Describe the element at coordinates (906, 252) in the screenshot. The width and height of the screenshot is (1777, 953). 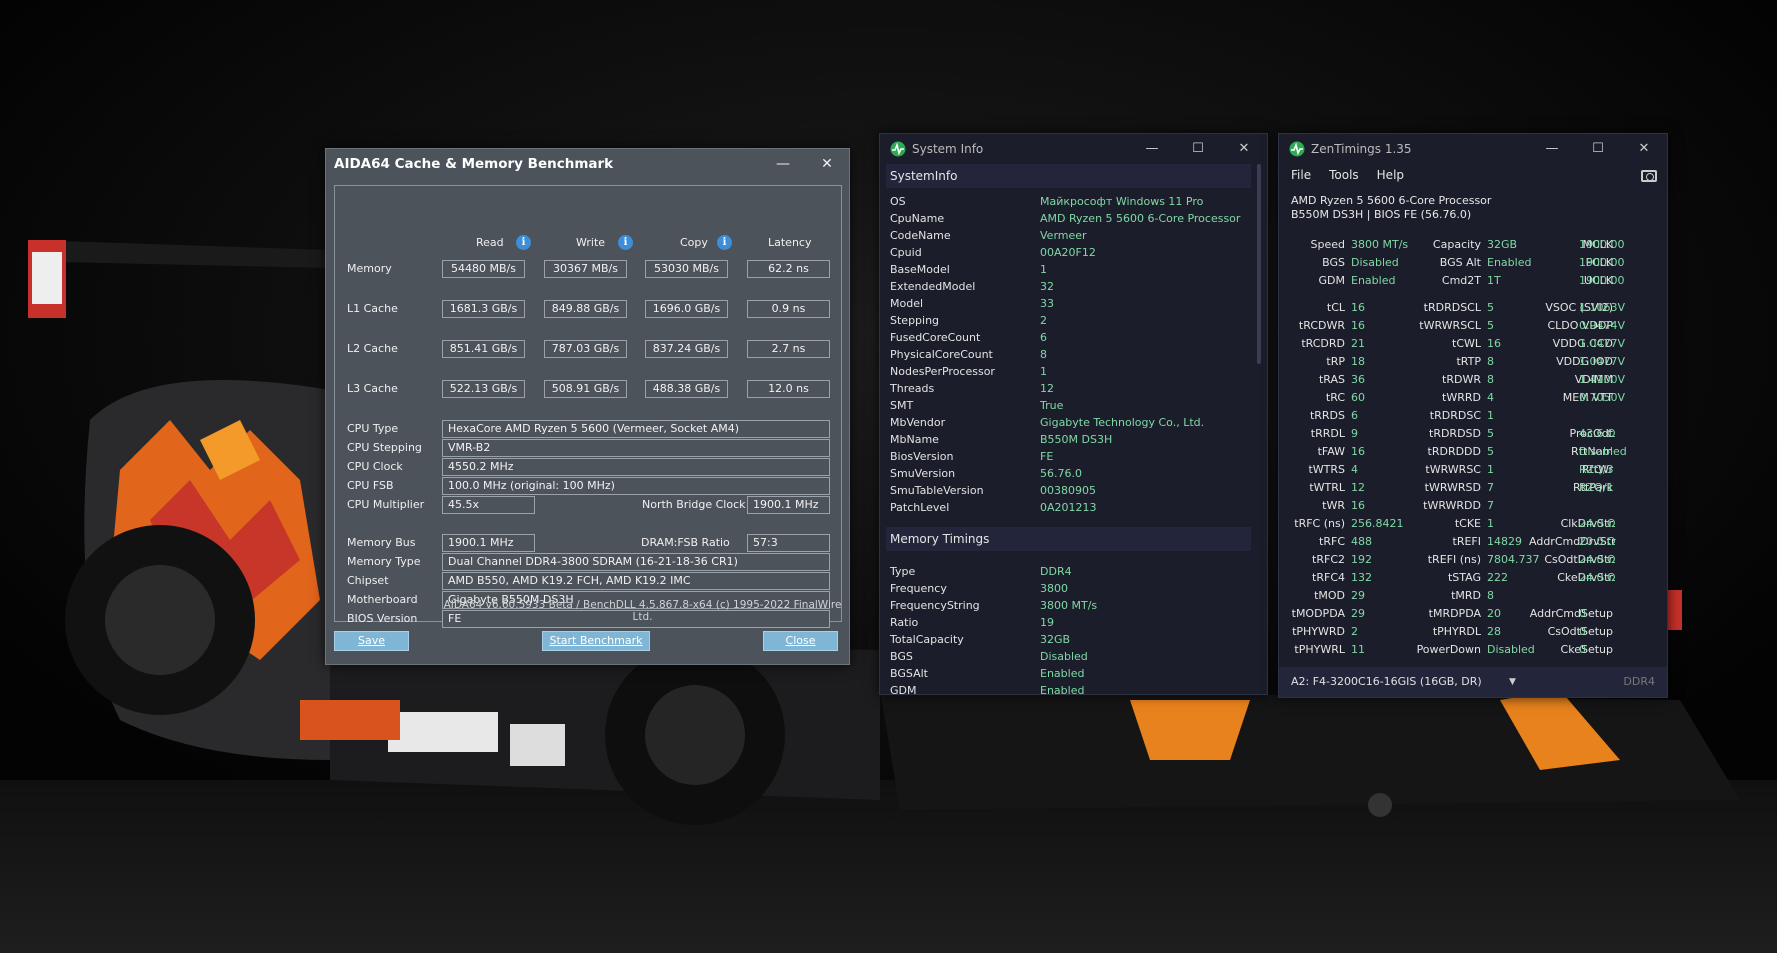
I see `systeminfo-key: Cpuid` at that location.